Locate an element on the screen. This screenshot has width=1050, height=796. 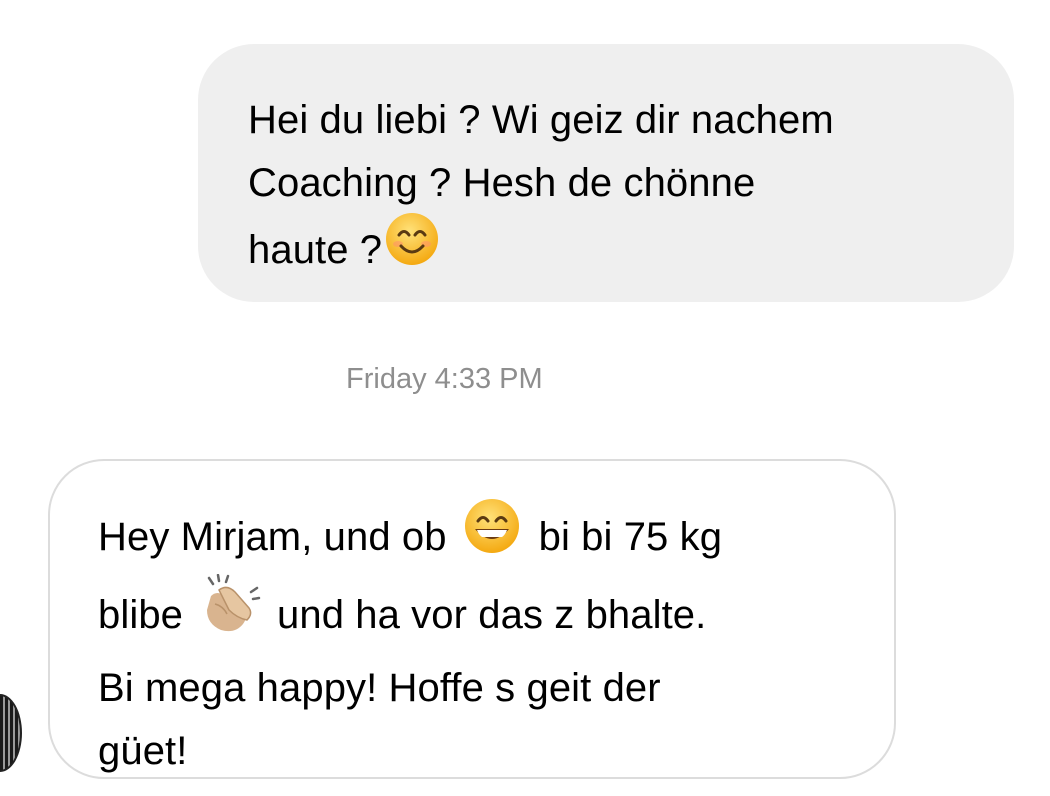
message-text: bi bi 75 kg is located at coordinates (630, 537).